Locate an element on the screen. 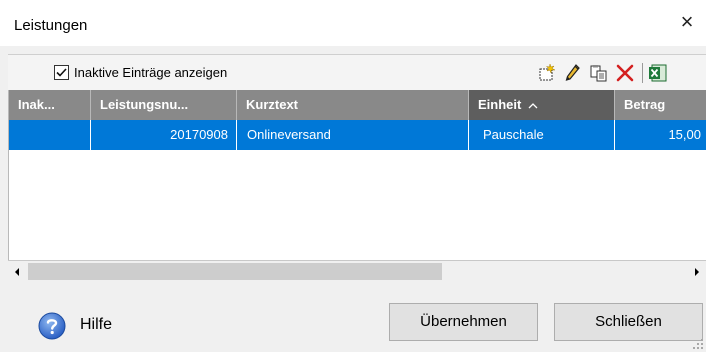 The height and width of the screenshot is (352, 706). help-label: Hilfe is located at coordinates (96, 325).